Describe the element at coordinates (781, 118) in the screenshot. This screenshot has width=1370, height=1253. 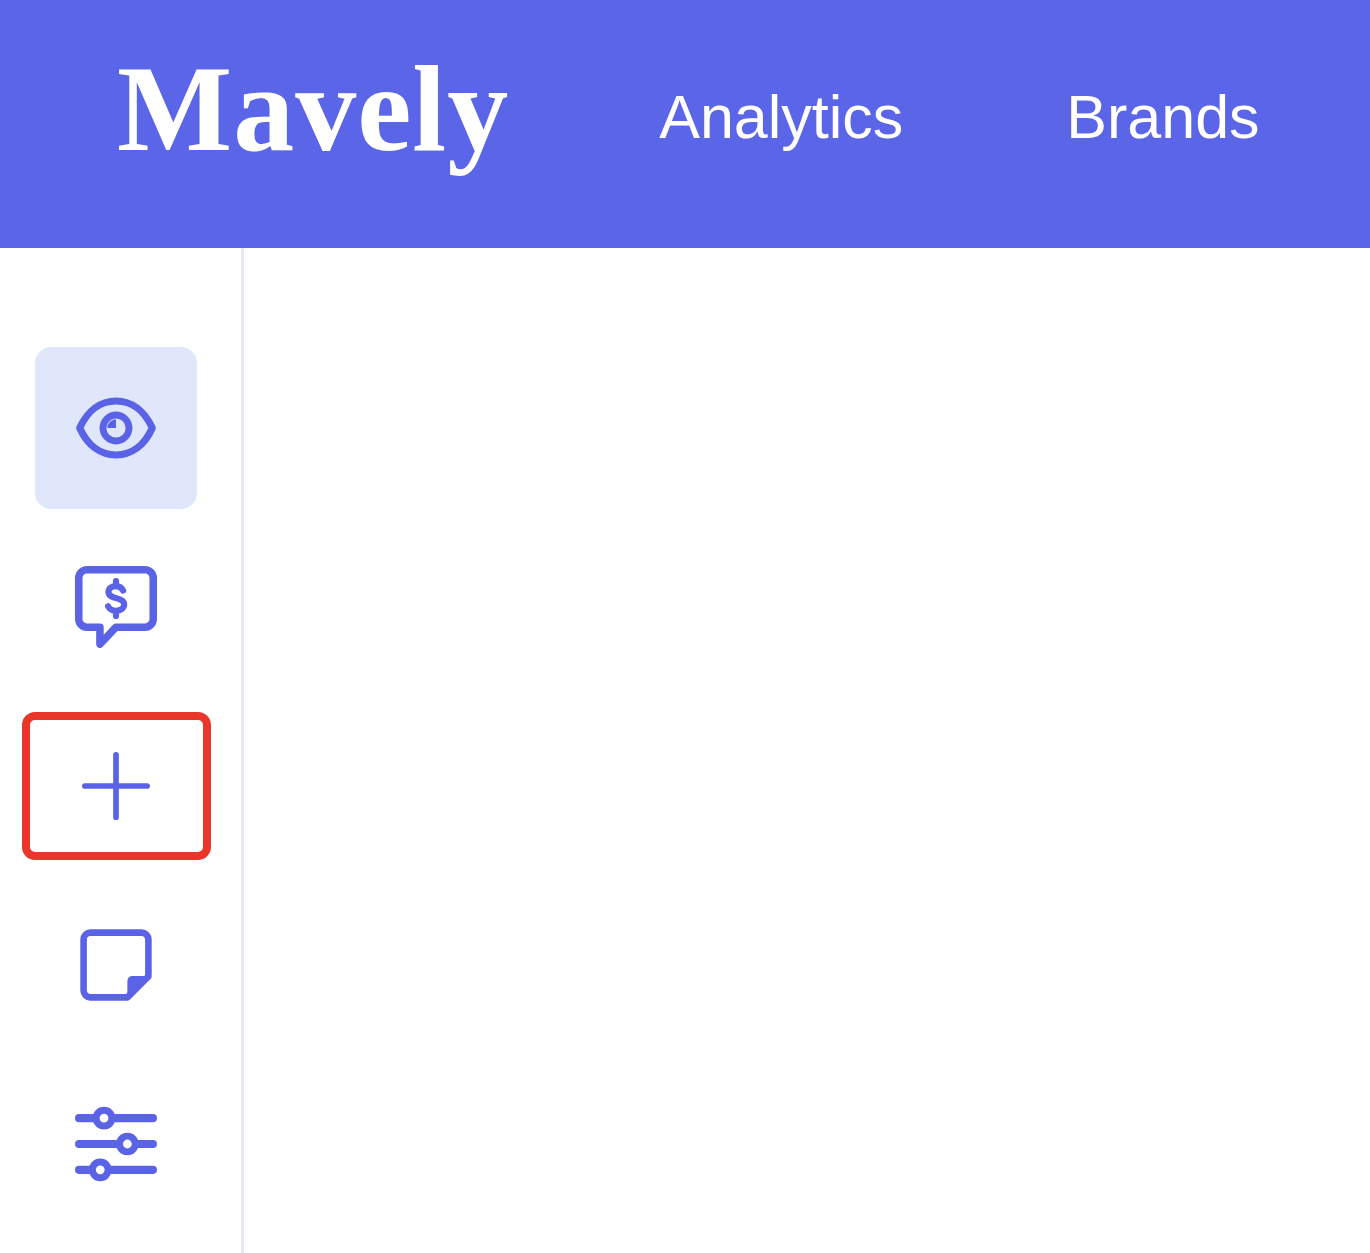
I see `nav-link: Analytics` at that location.